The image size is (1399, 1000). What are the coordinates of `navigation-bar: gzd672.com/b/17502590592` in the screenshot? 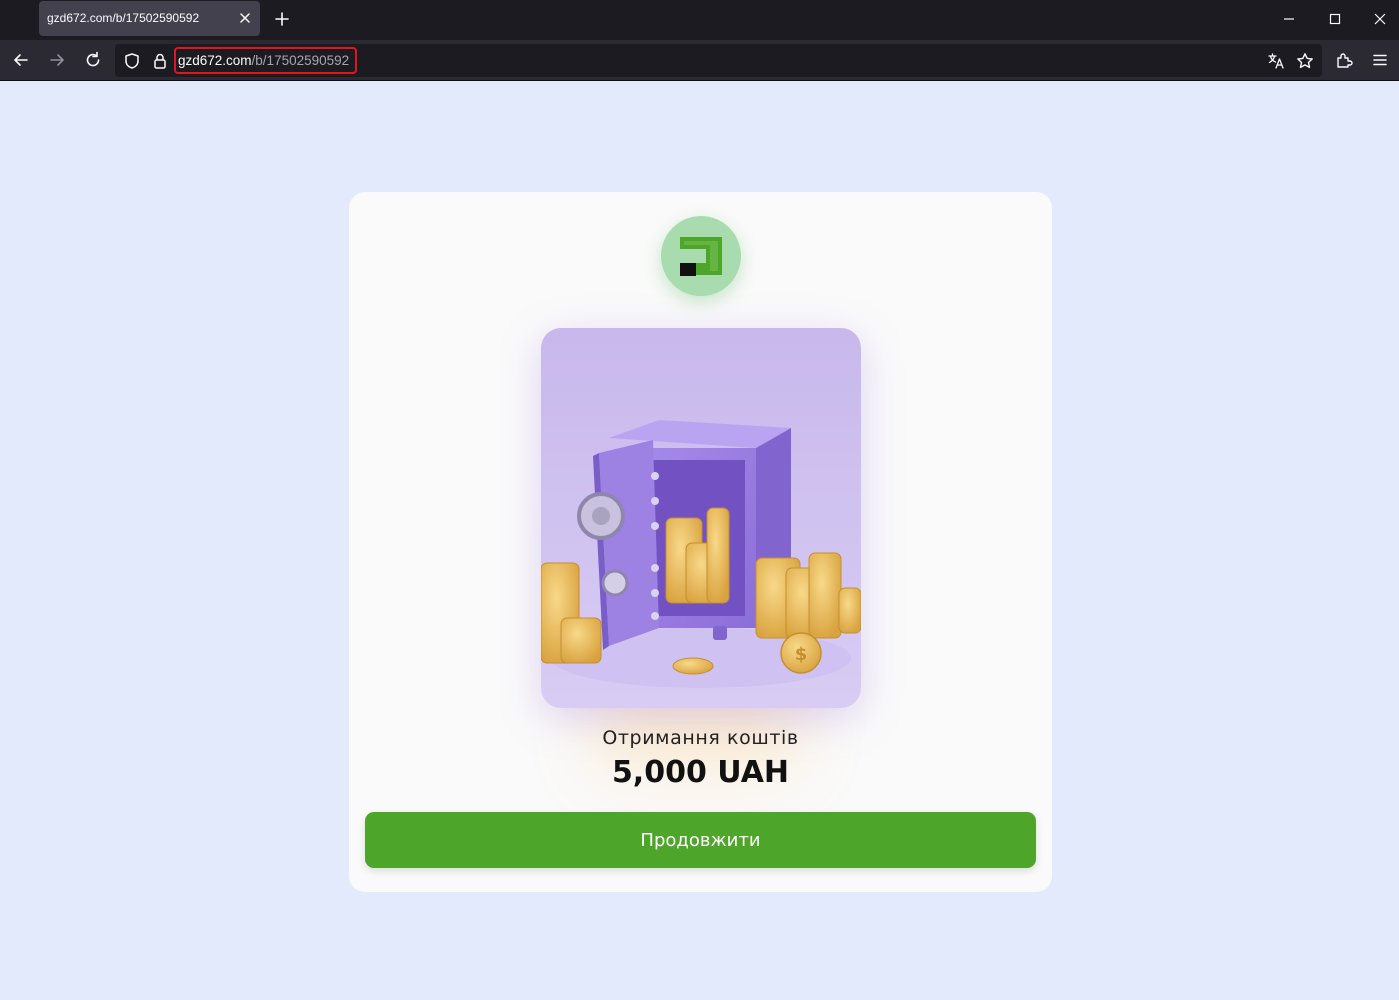 It's located at (699, 60).